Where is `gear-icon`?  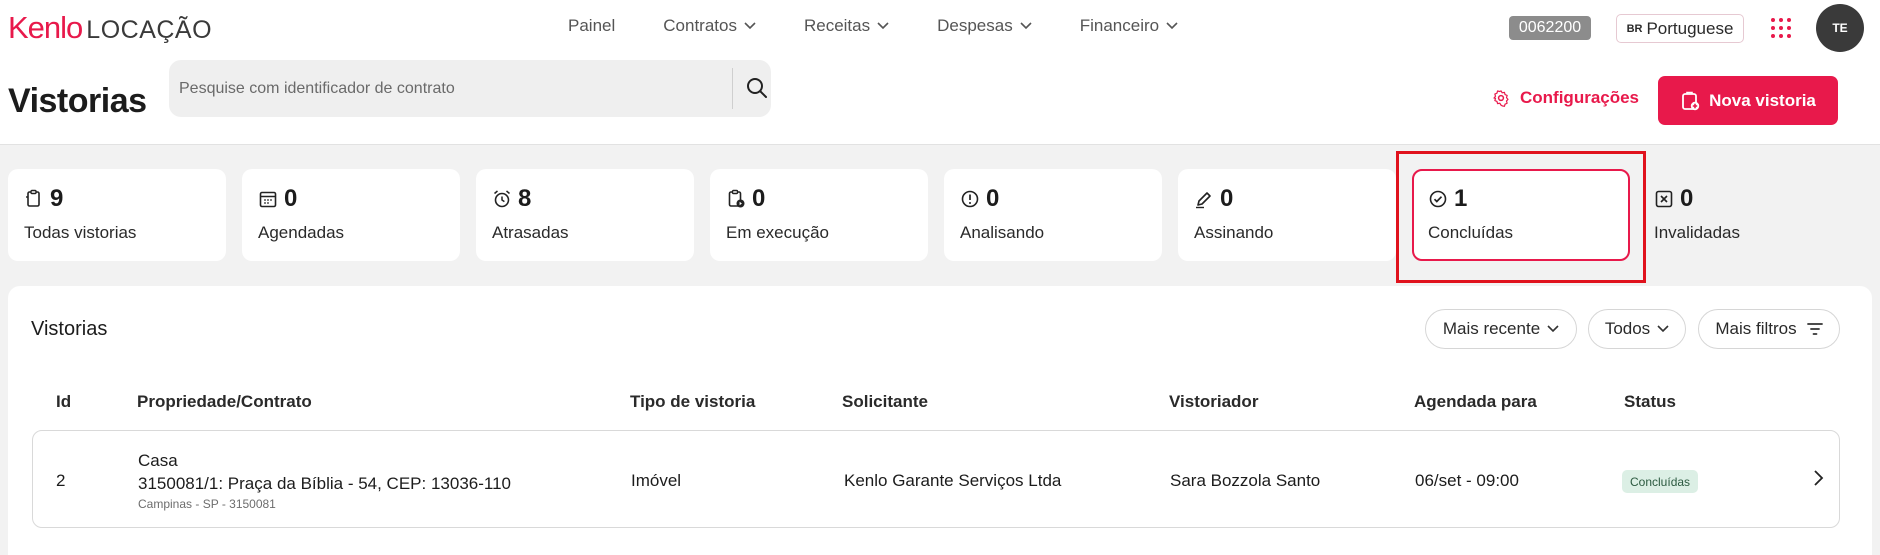 gear-icon is located at coordinates (1501, 98).